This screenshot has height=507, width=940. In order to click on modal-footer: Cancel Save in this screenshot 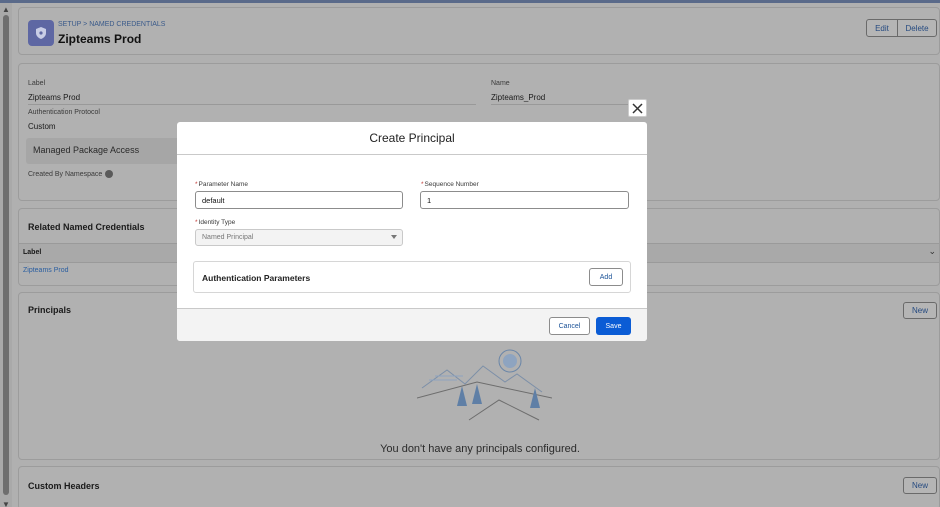, I will do `click(412, 324)`.